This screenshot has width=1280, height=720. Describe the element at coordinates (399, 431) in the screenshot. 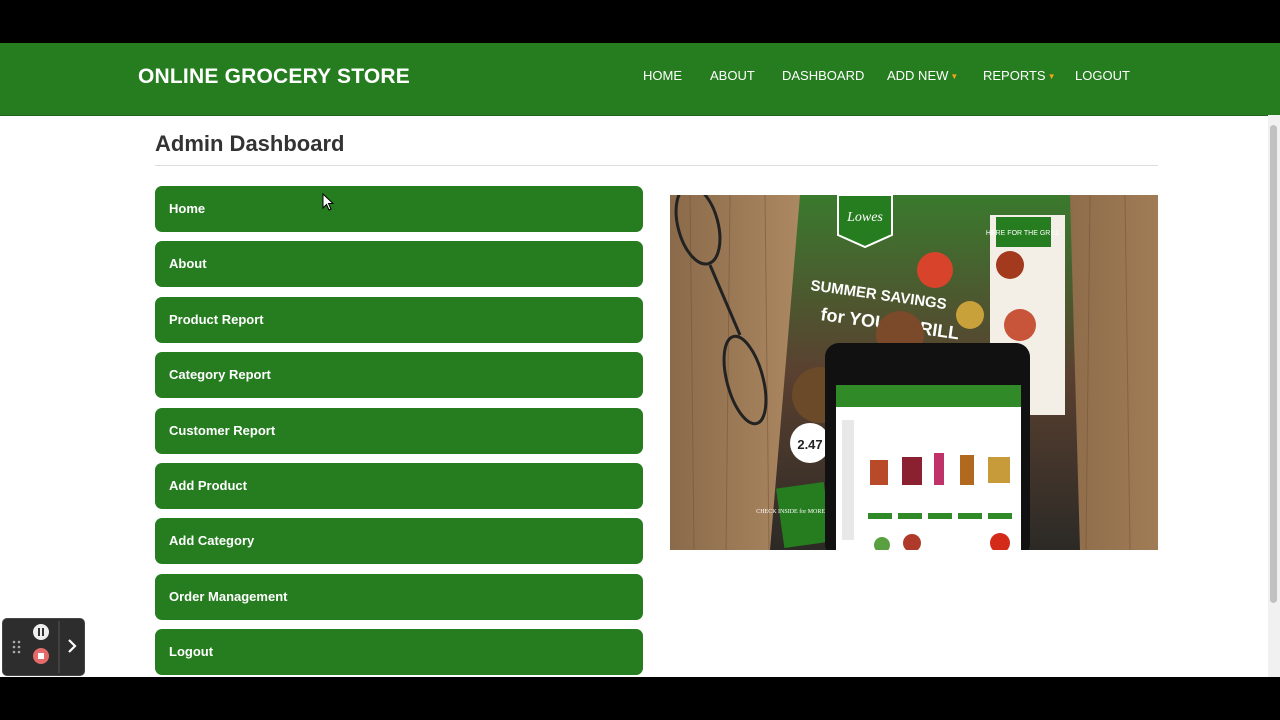

I see `menu-customer-report-button: Customer Report` at that location.